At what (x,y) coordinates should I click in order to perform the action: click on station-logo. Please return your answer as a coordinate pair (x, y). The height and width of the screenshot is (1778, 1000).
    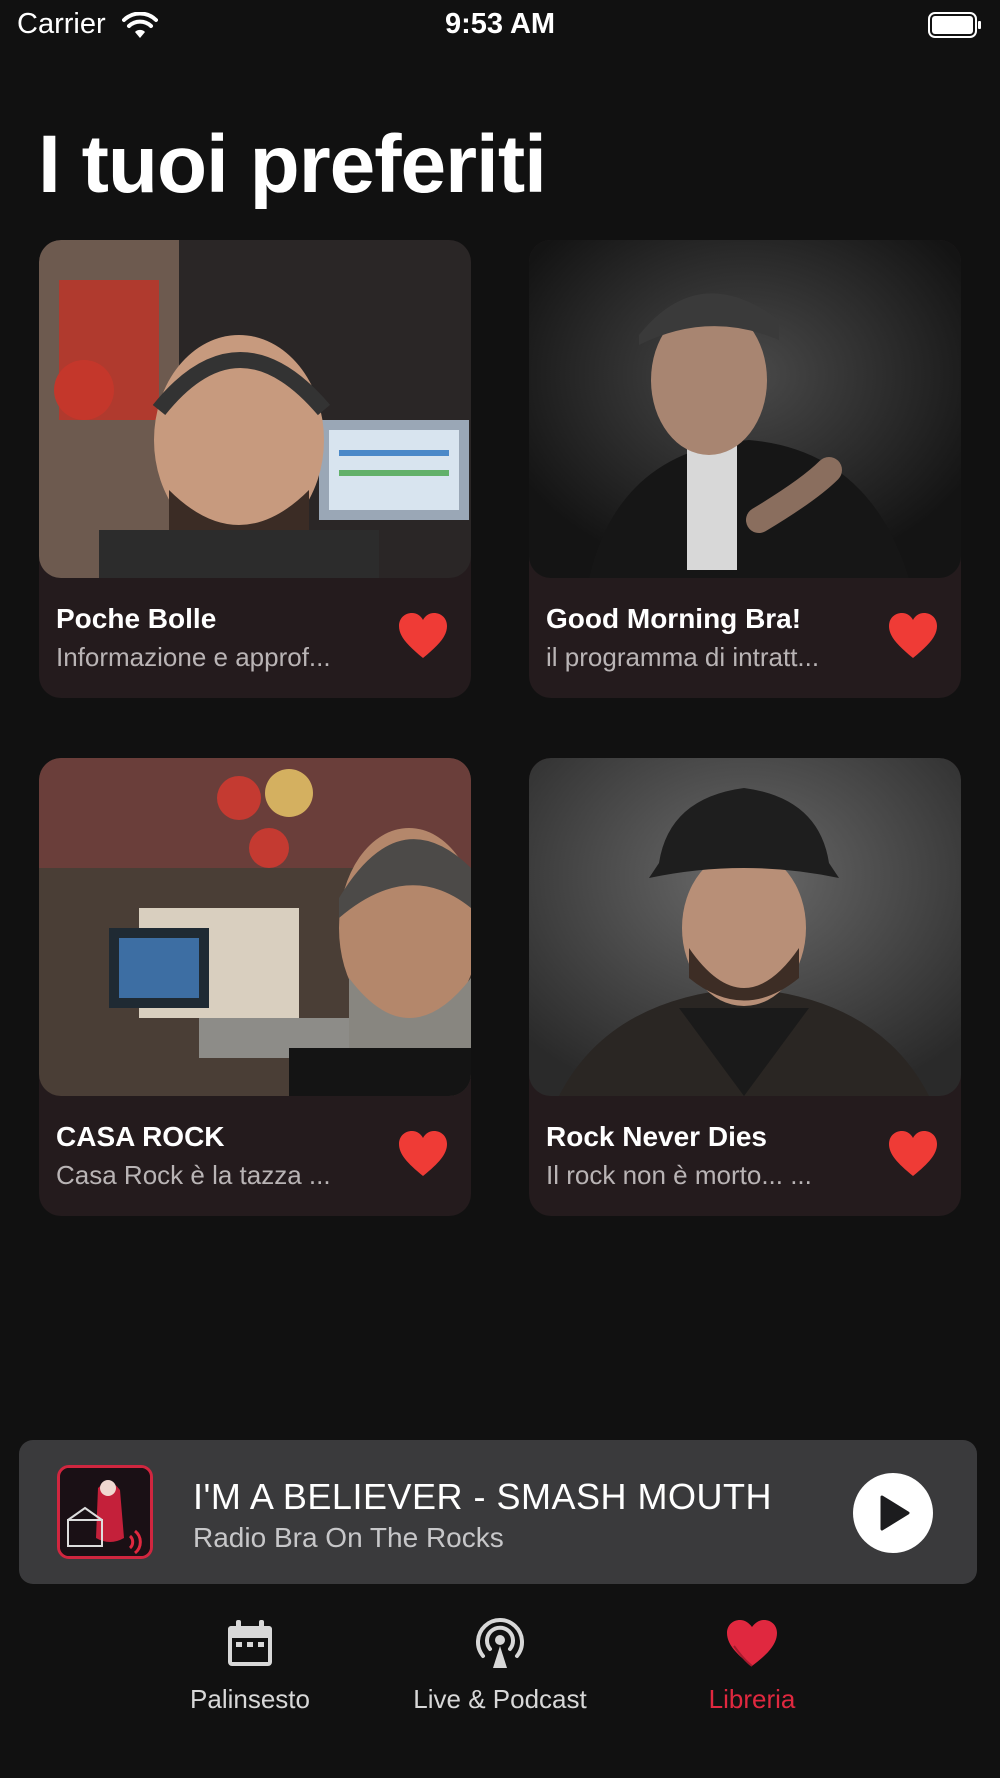
    Looking at the image, I should click on (105, 1512).